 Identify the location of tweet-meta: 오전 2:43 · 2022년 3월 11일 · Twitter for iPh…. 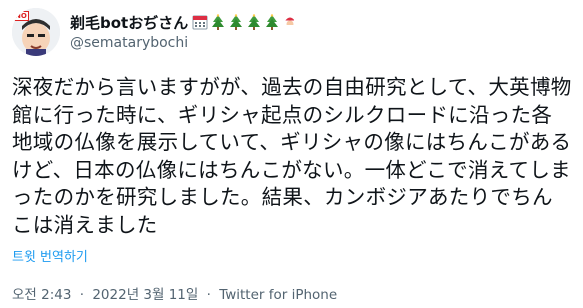
(174, 293).